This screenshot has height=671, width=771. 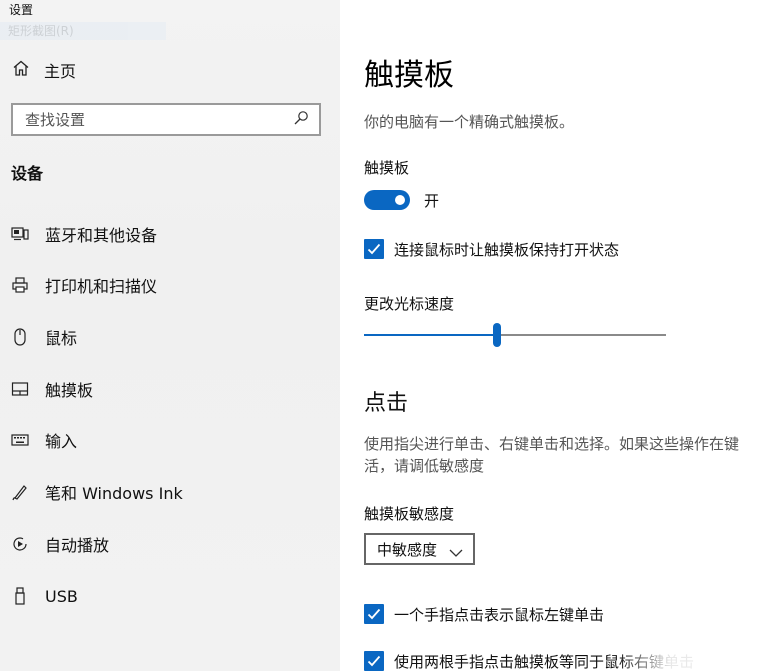 I want to click on keep-on-with-mouse-checkbox: 连接鼠标时让触摸板保持打开状态, so click(x=491, y=249).